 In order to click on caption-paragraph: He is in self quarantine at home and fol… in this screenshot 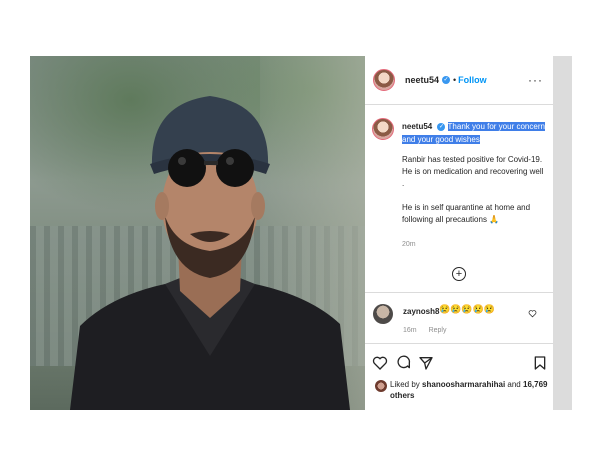, I will do `click(466, 213)`.